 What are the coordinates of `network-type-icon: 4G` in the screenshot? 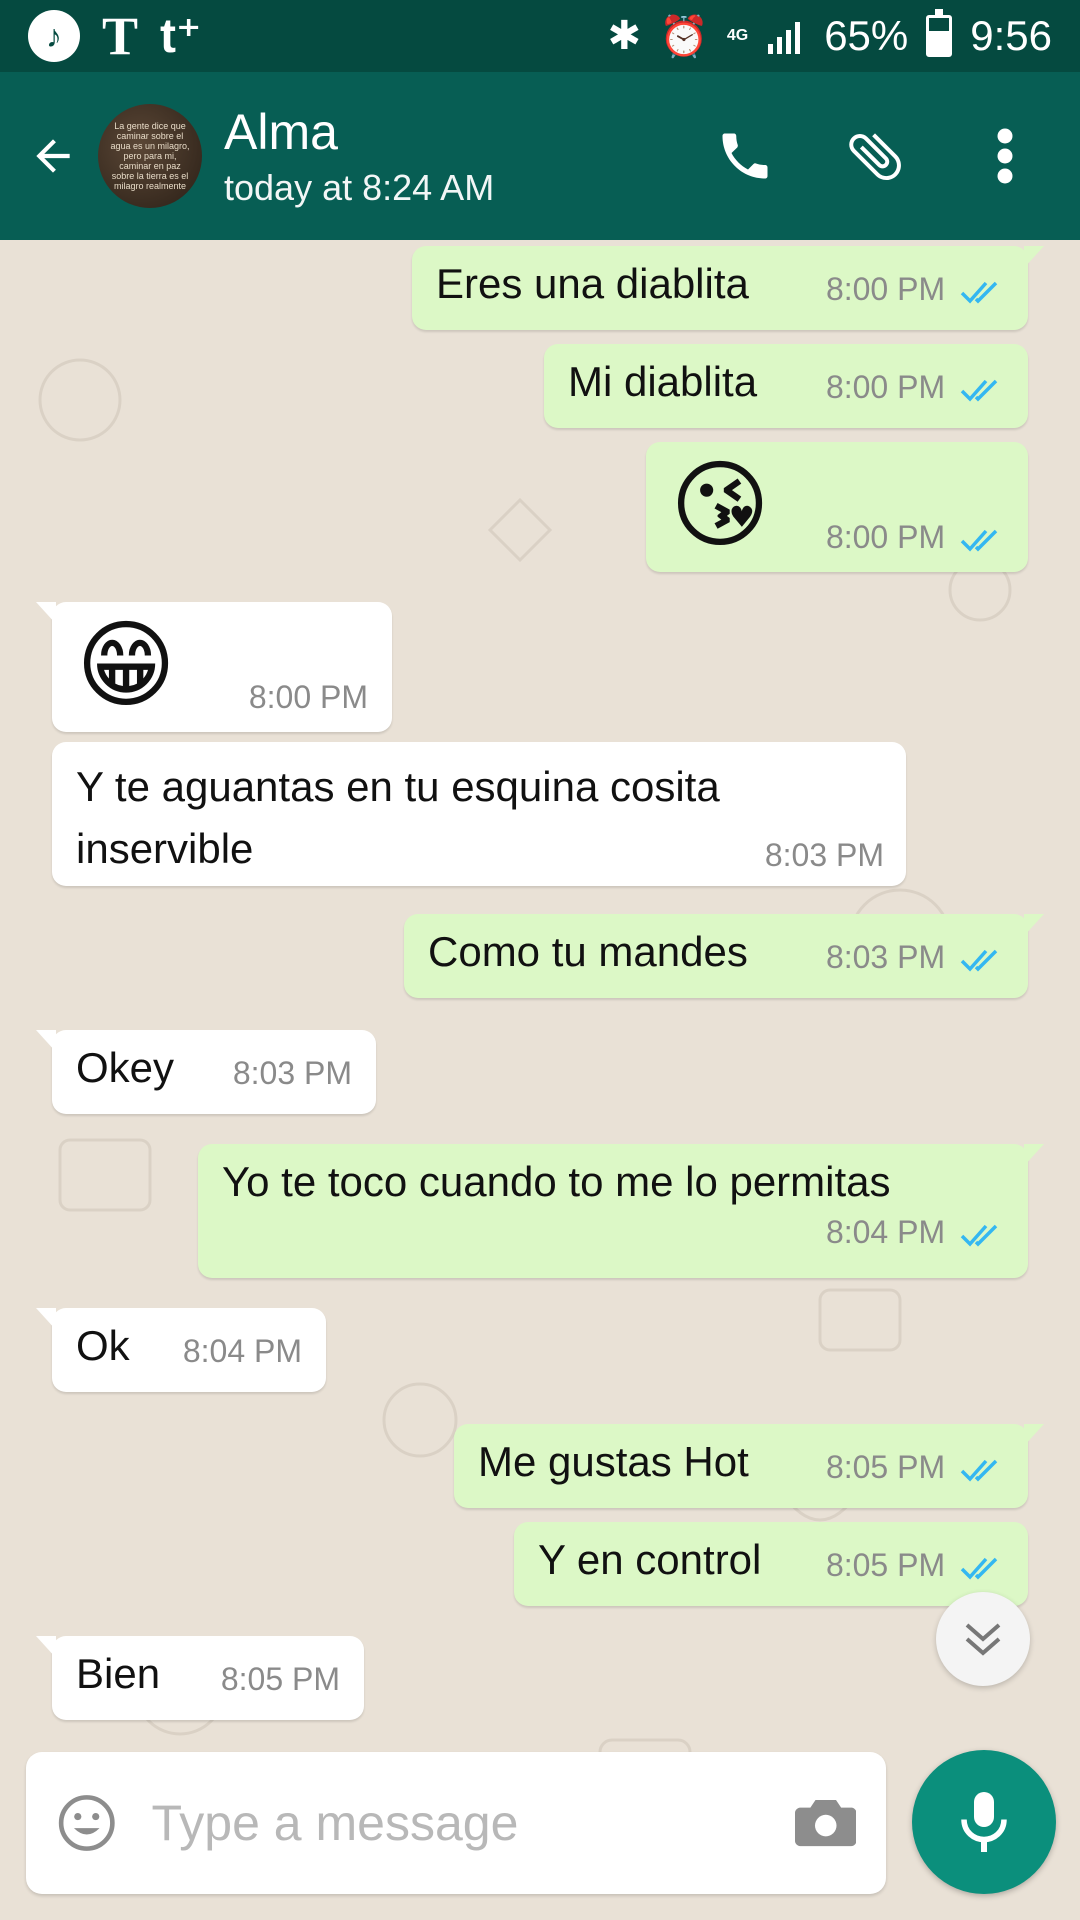 It's located at (737, 35).